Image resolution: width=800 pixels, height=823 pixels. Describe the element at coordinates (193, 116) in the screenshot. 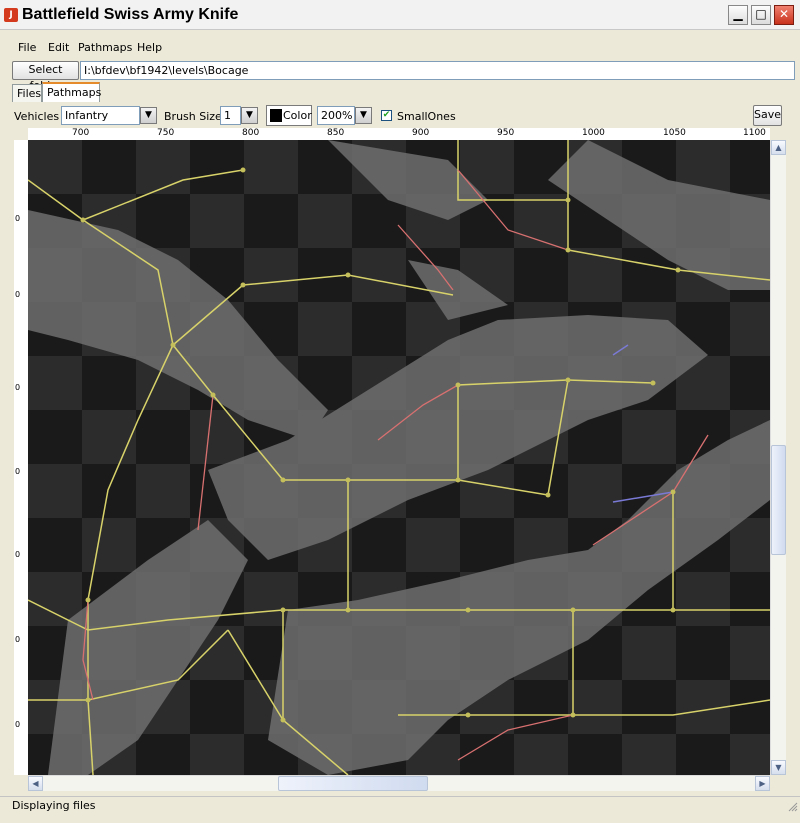

I see `brush-size-label: Brush Size` at that location.